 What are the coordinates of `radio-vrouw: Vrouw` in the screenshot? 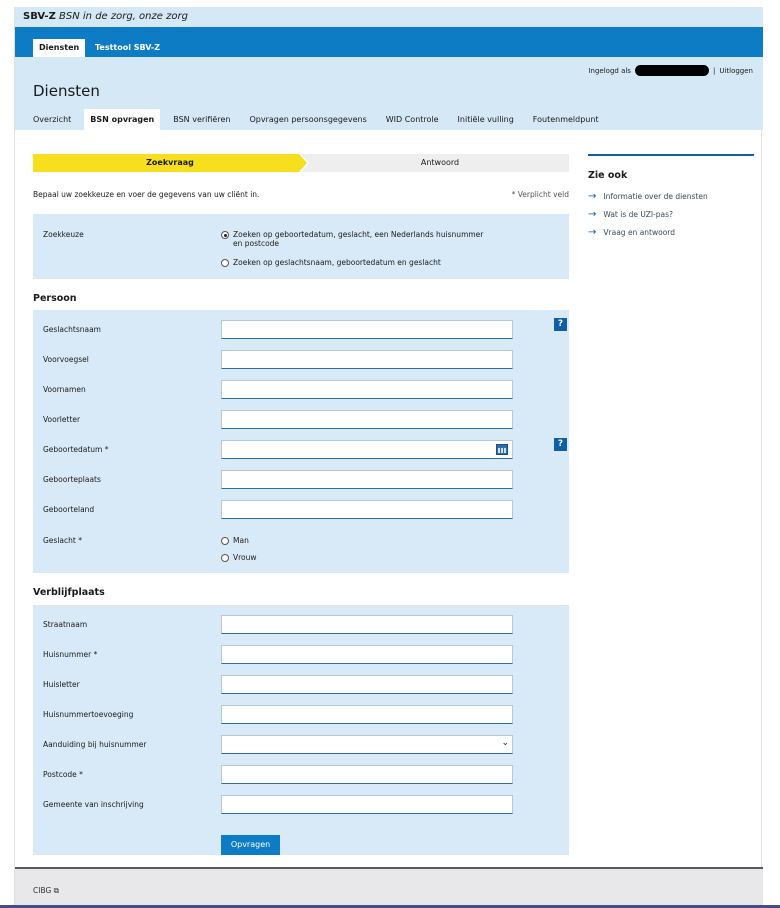 It's located at (239, 557).